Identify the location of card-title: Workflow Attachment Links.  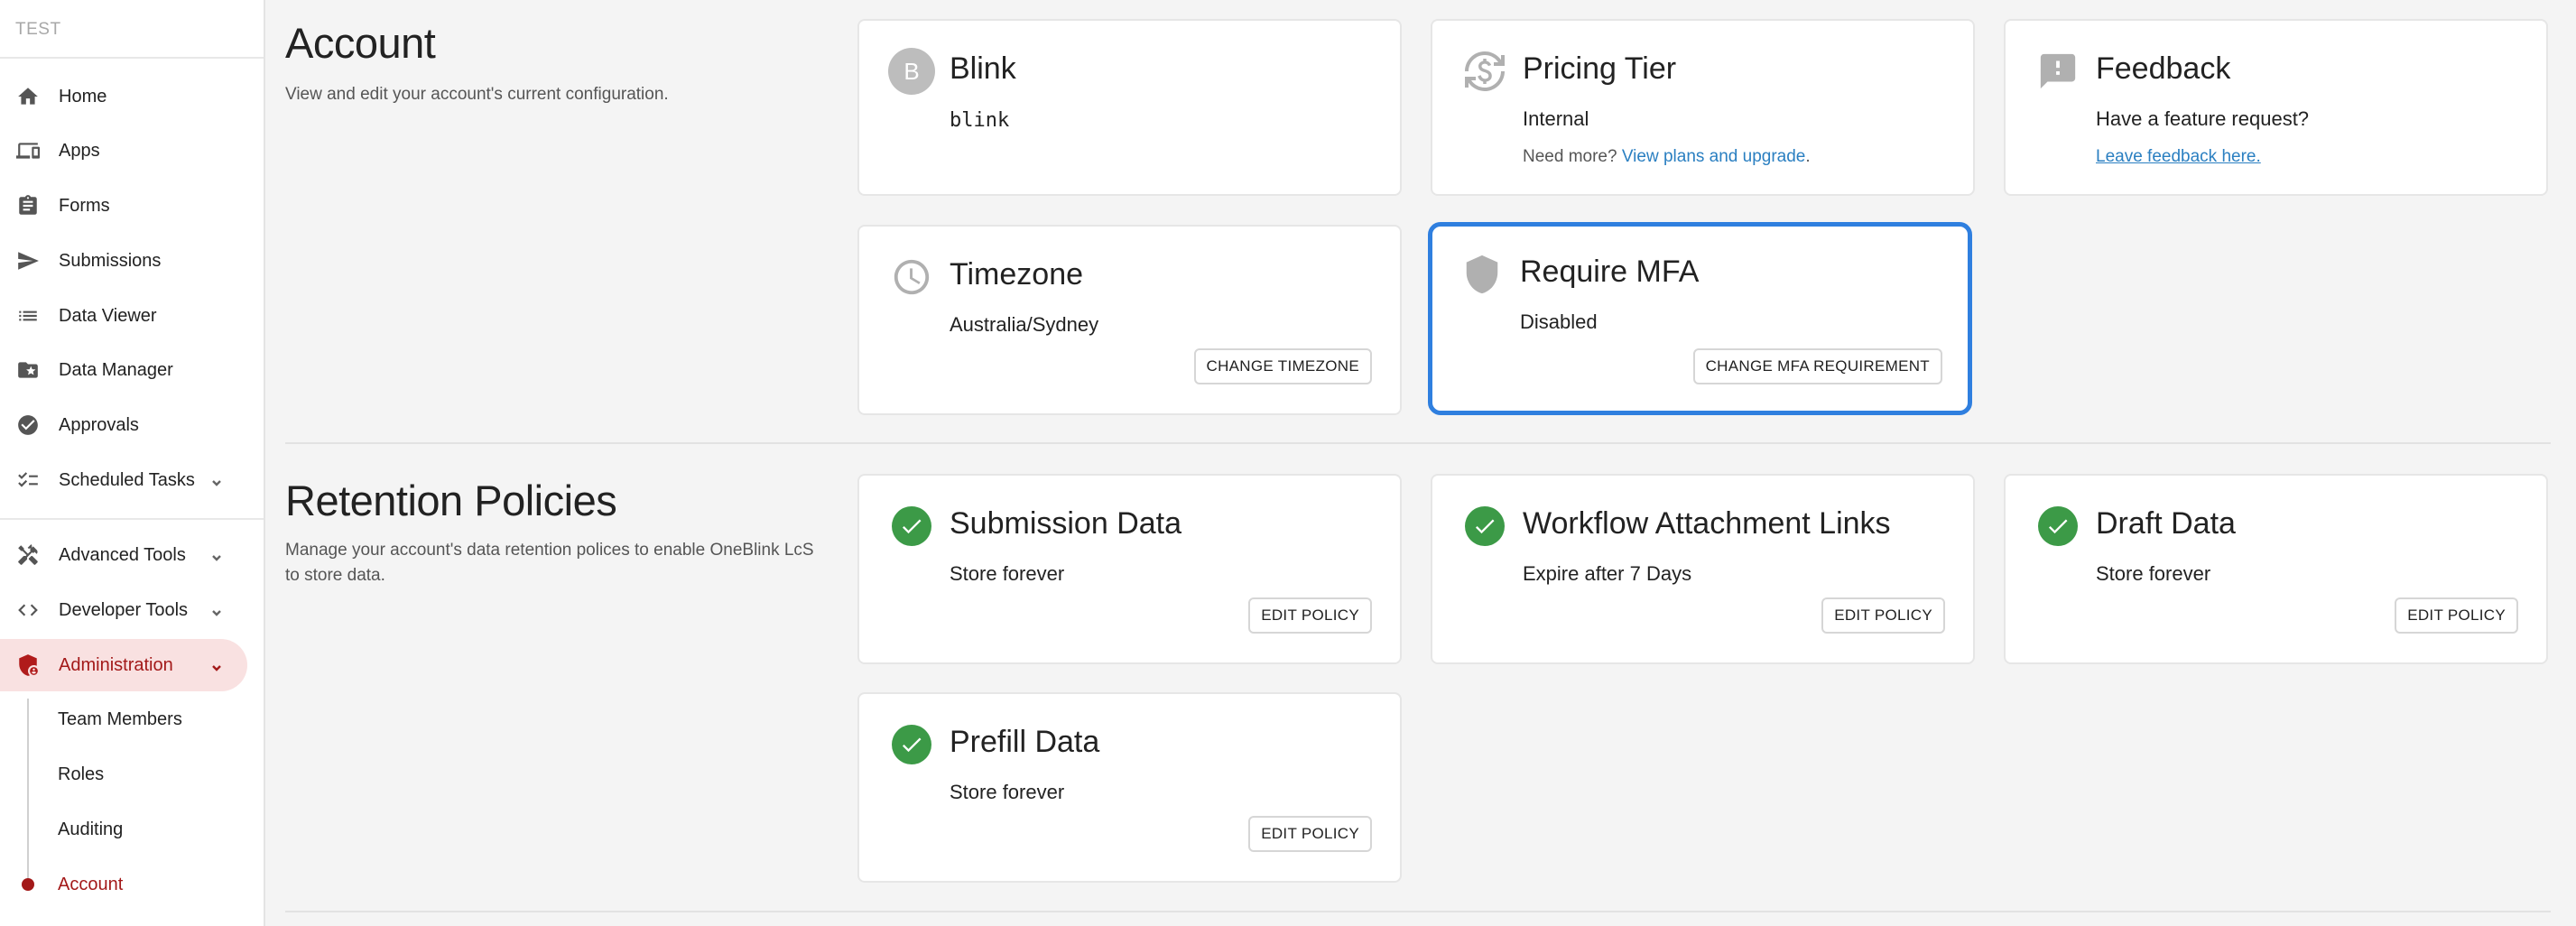
(1707, 523).